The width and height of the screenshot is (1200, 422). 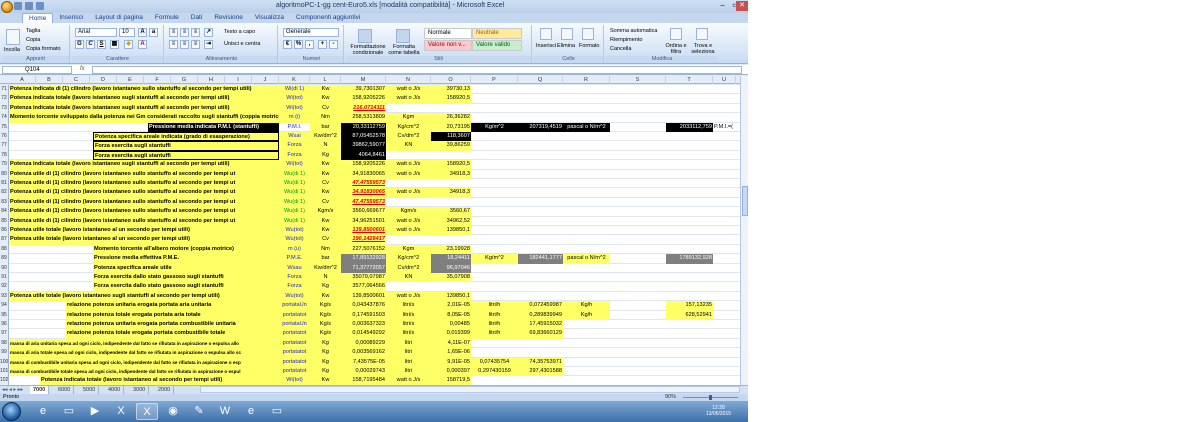 I want to click on orientation-icon: ↗, so click(x=208, y=32).